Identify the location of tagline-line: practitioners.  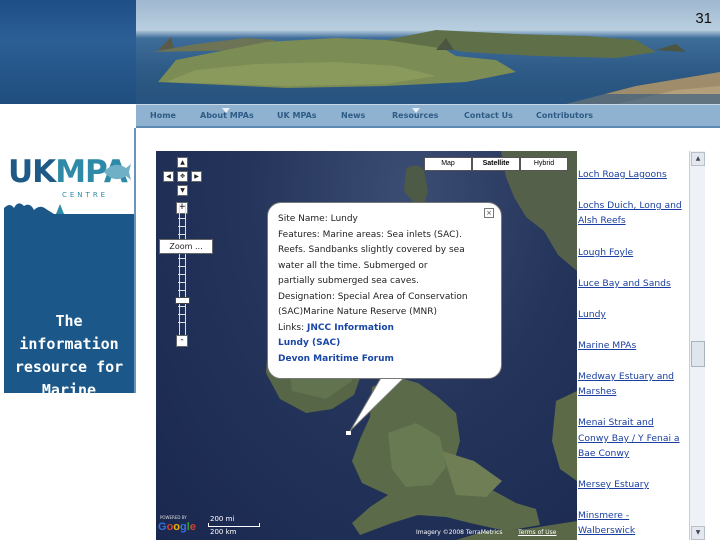
(69, 459).